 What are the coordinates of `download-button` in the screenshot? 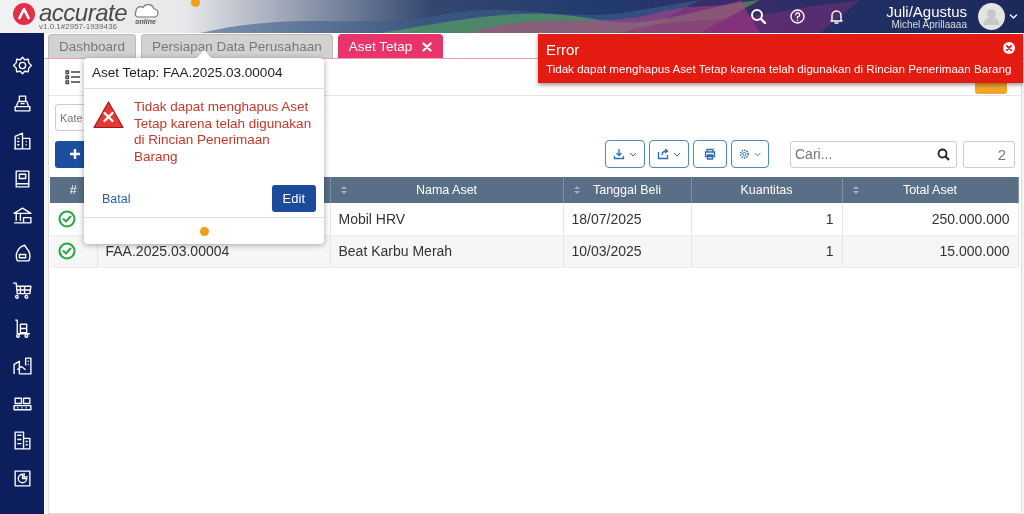 It's located at (625, 154).